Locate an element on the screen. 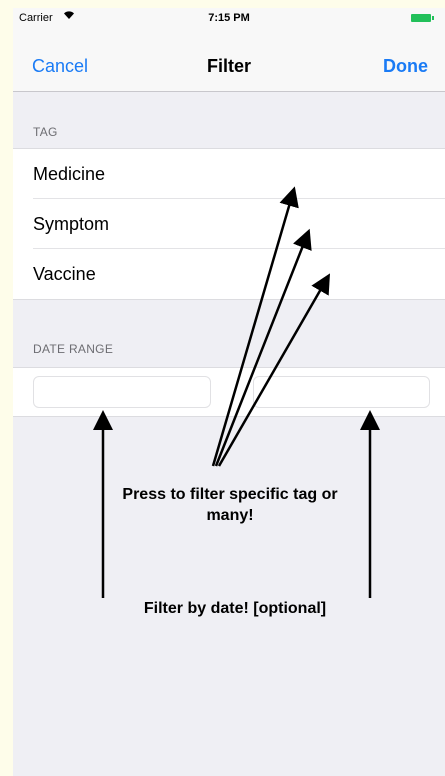 The height and width of the screenshot is (776, 445). status-time: 7:15 PM is located at coordinates (229, 18).